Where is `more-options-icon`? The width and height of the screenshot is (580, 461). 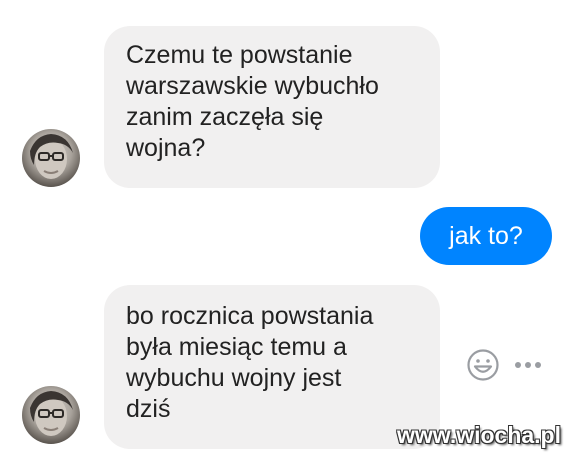 more-options-icon is located at coordinates (529, 365).